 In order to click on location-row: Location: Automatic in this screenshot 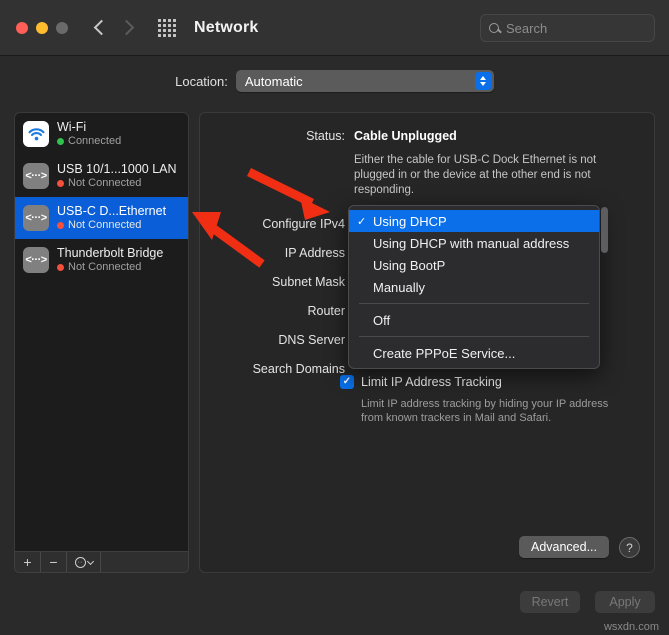, I will do `click(334, 81)`.